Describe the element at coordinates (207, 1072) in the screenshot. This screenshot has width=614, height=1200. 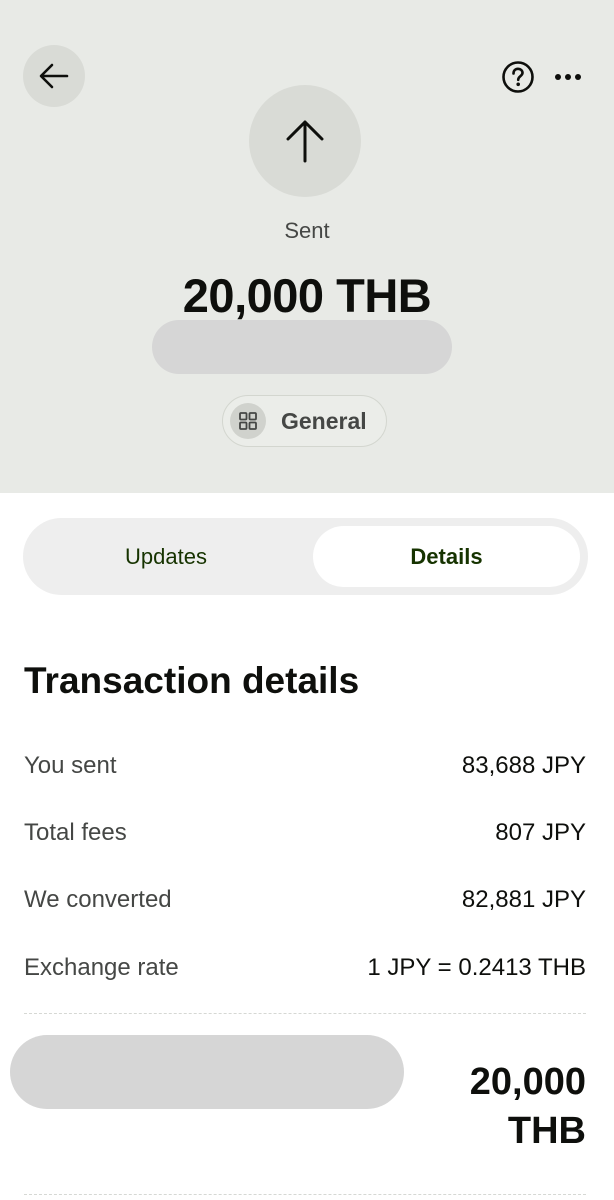
I see `redacted-total-label` at that location.